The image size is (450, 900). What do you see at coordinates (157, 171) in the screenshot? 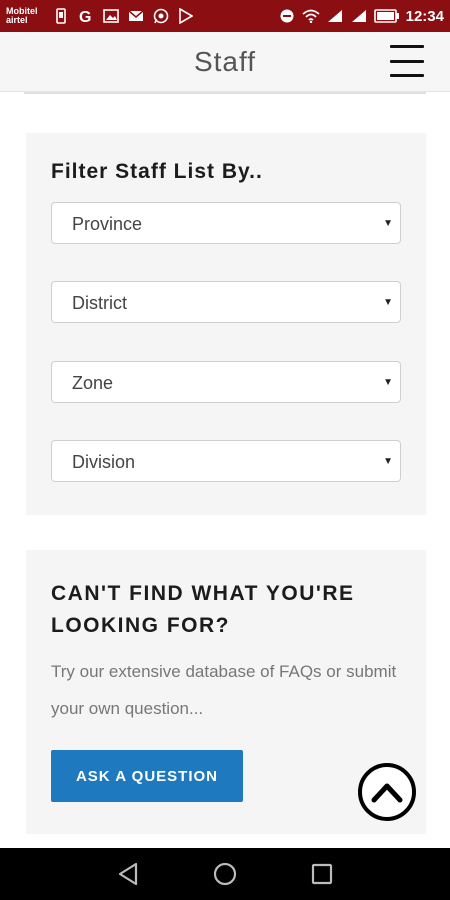
I see `filter-title: Filter Staff List By..` at bounding box center [157, 171].